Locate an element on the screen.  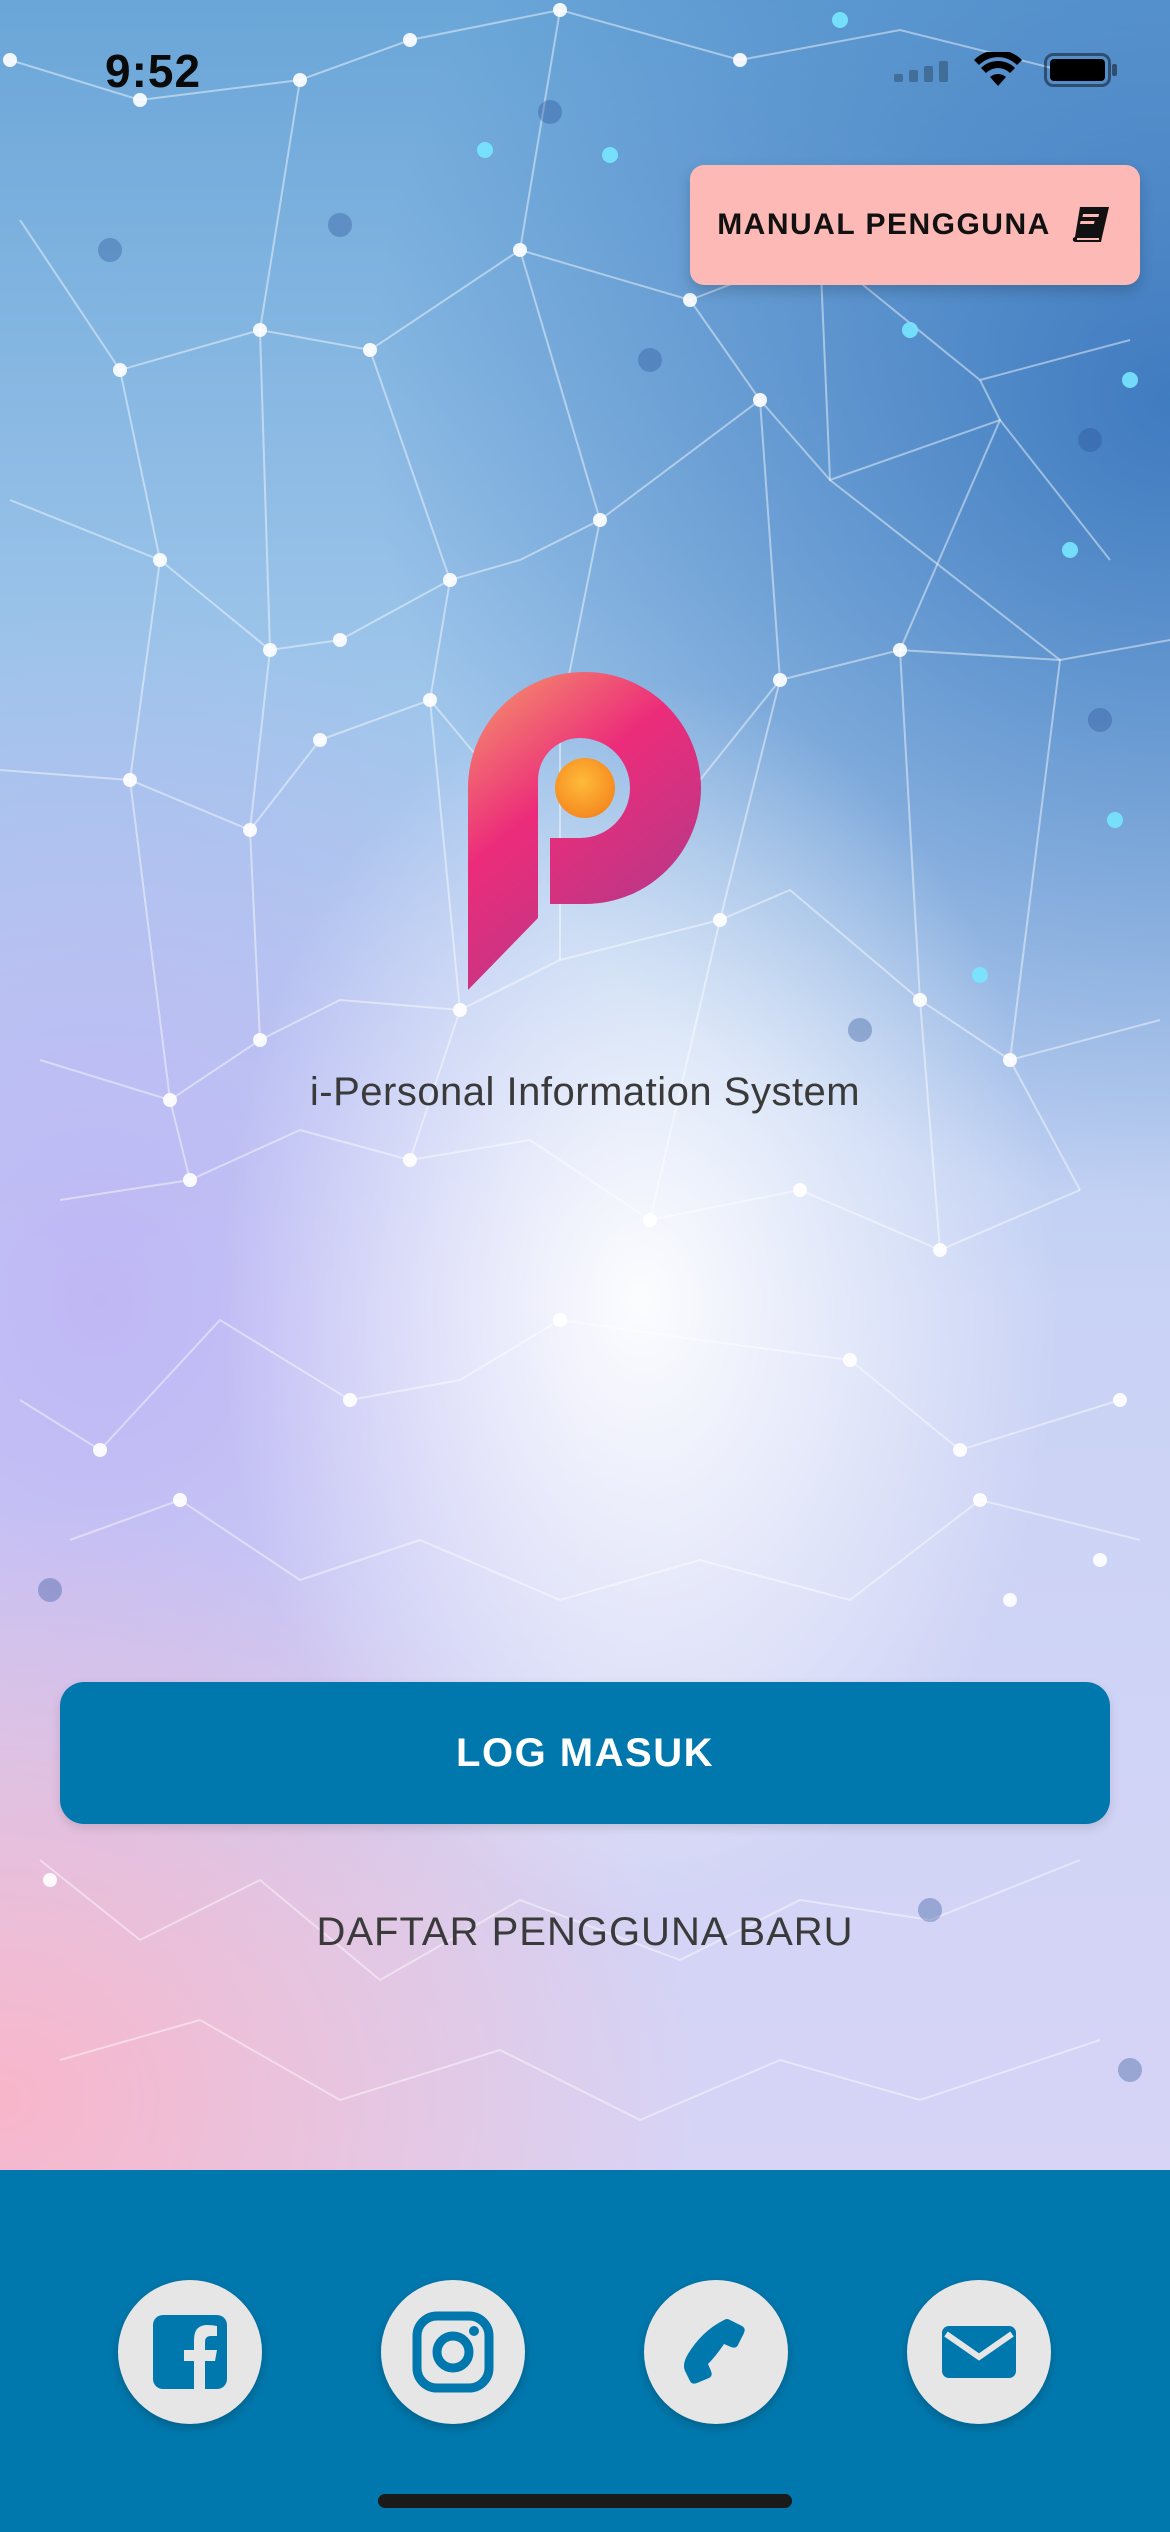
status-time: 9:52 is located at coordinates (153, 71).